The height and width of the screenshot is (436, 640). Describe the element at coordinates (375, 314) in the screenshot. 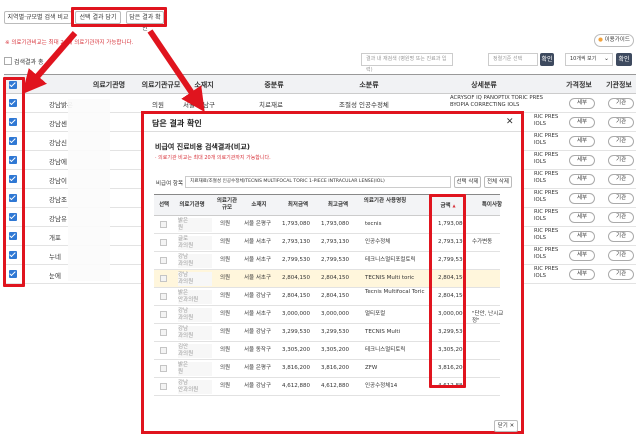

I see `modal-row-usename: 멀티포컬` at that location.